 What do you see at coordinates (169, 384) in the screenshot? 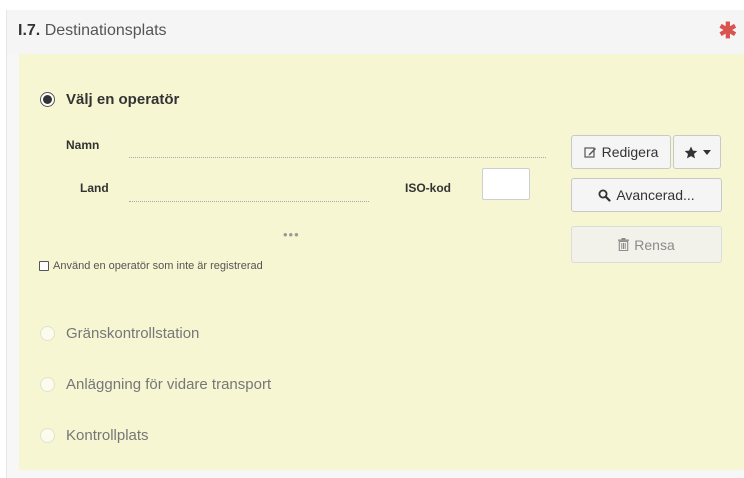
I see `radio-onward-transport-label: Anläggning för vidare transport` at bounding box center [169, 384].